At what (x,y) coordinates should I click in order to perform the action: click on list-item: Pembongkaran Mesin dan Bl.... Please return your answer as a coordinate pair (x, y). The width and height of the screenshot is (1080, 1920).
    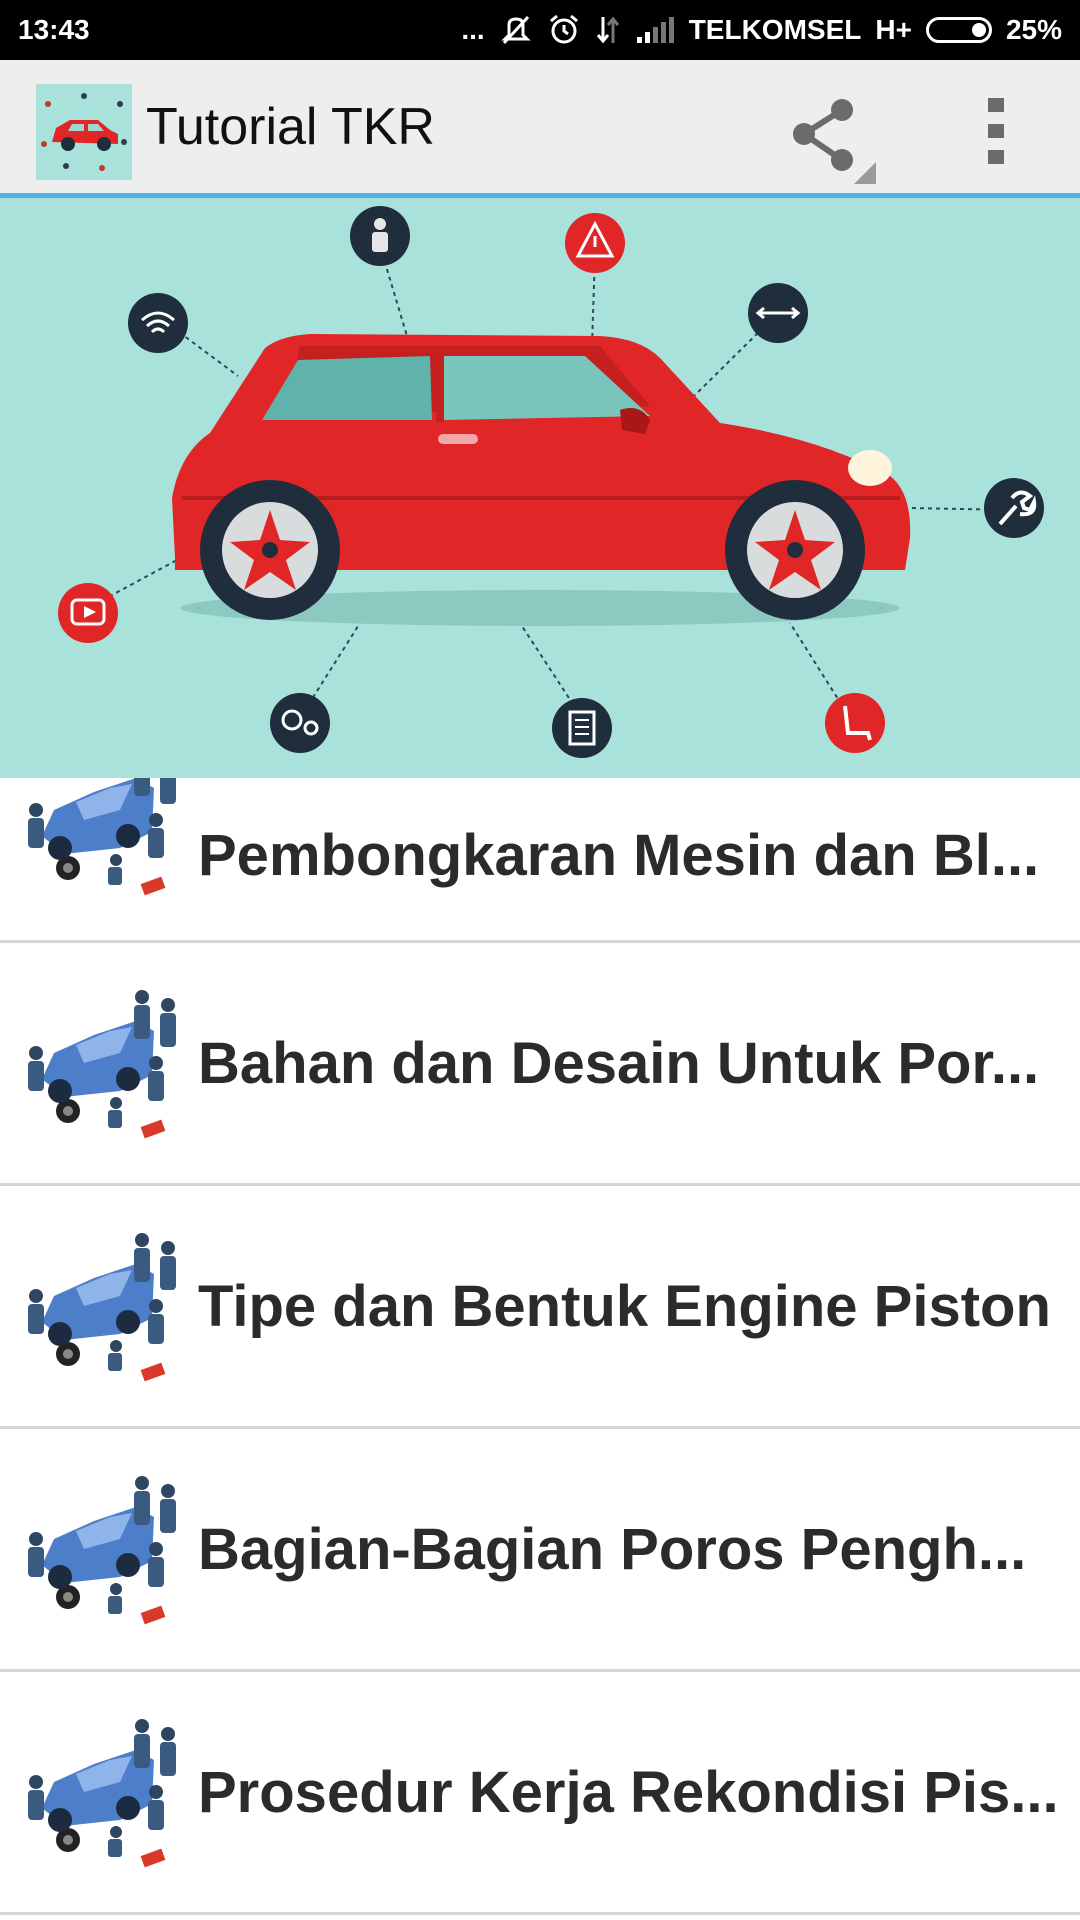
    Looking at the image, I should click on (540, 860).